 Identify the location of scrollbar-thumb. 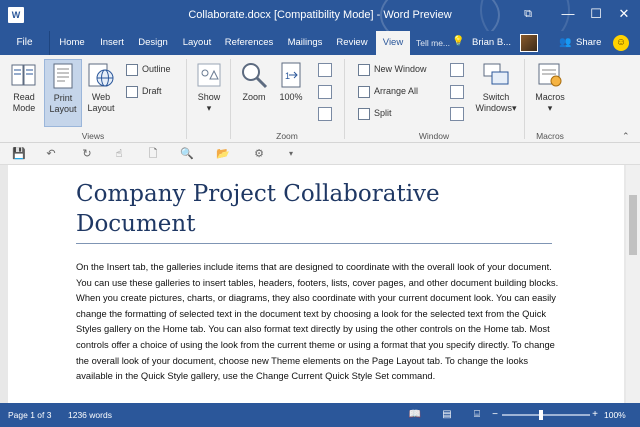
(633, 225).